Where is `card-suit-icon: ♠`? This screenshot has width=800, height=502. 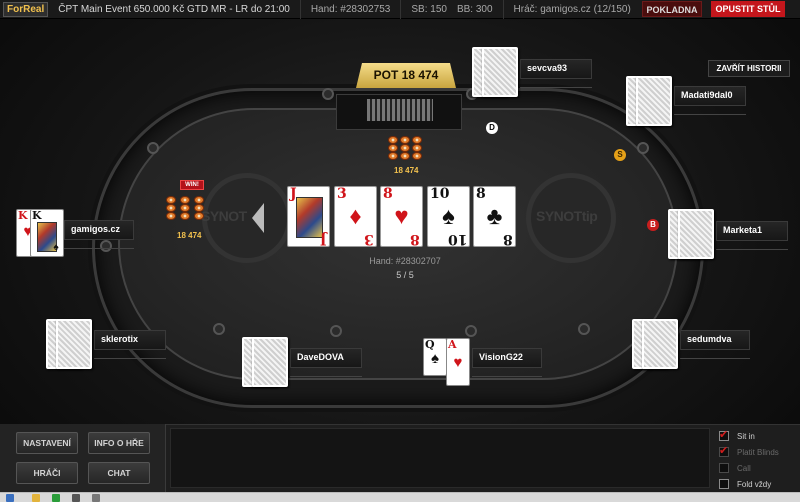 card-suit-icon: ♠ is located at coordinates (448, 216).